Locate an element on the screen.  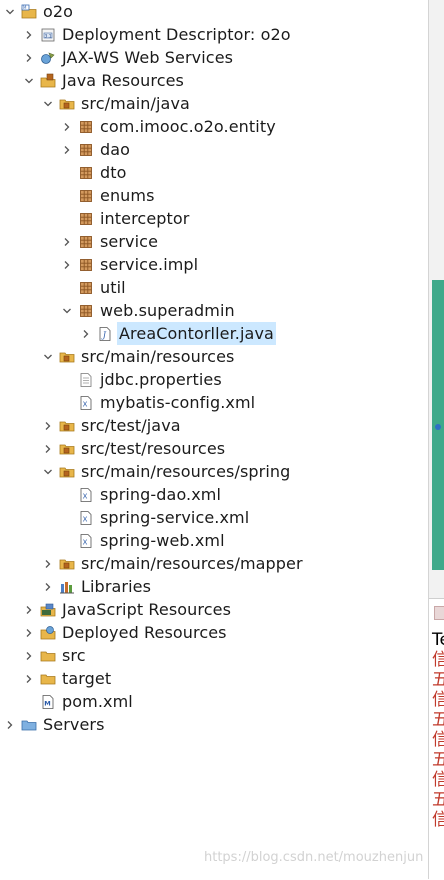
tree-item-label: enums is located at coordinates (127, 195).